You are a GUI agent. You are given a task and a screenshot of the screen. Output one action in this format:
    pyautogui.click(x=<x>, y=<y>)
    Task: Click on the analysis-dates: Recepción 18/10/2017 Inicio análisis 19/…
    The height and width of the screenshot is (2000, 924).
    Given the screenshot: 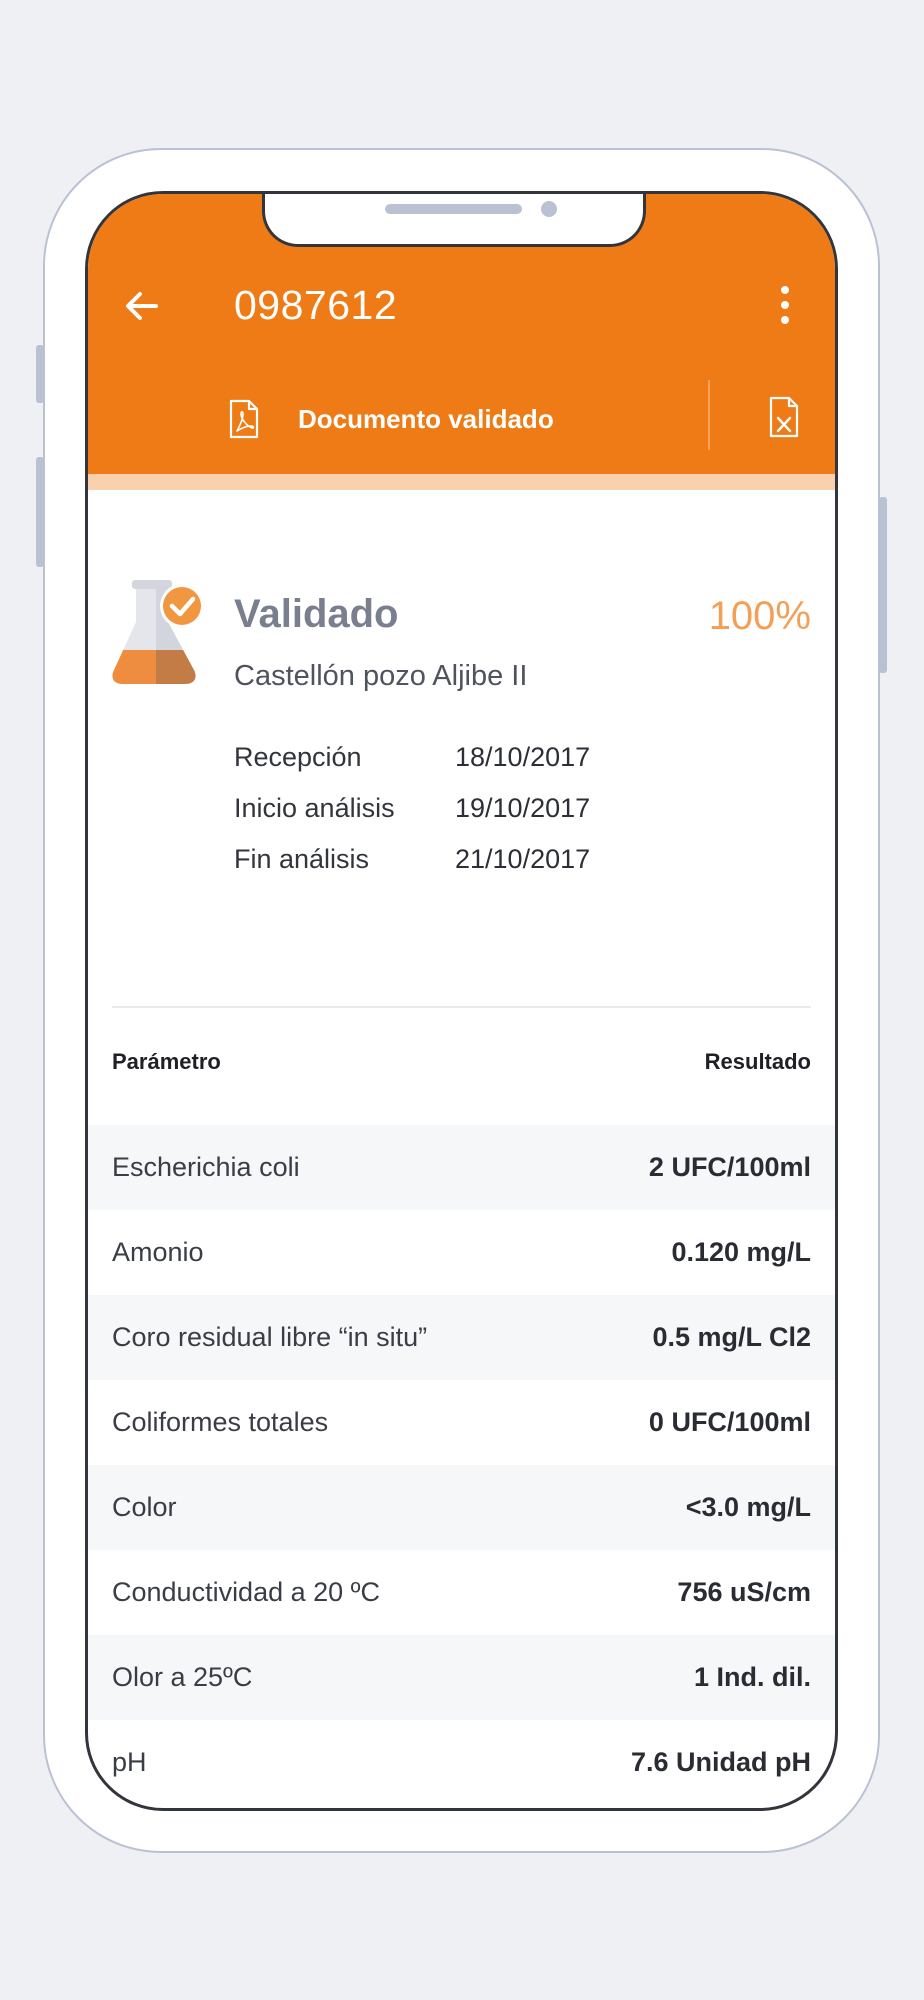 What is the action you would take?
    pyautogui.click(x=412, y=808)
    